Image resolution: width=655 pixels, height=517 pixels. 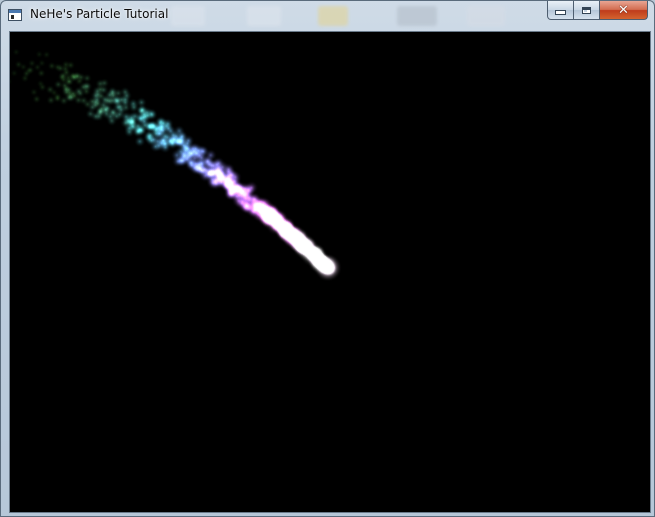 What do you see at coordinates (327, 15) in the screenshot?
I see `title-bar: NeHe's Particle Tutorial ✕` at bounding box center [327, 15].